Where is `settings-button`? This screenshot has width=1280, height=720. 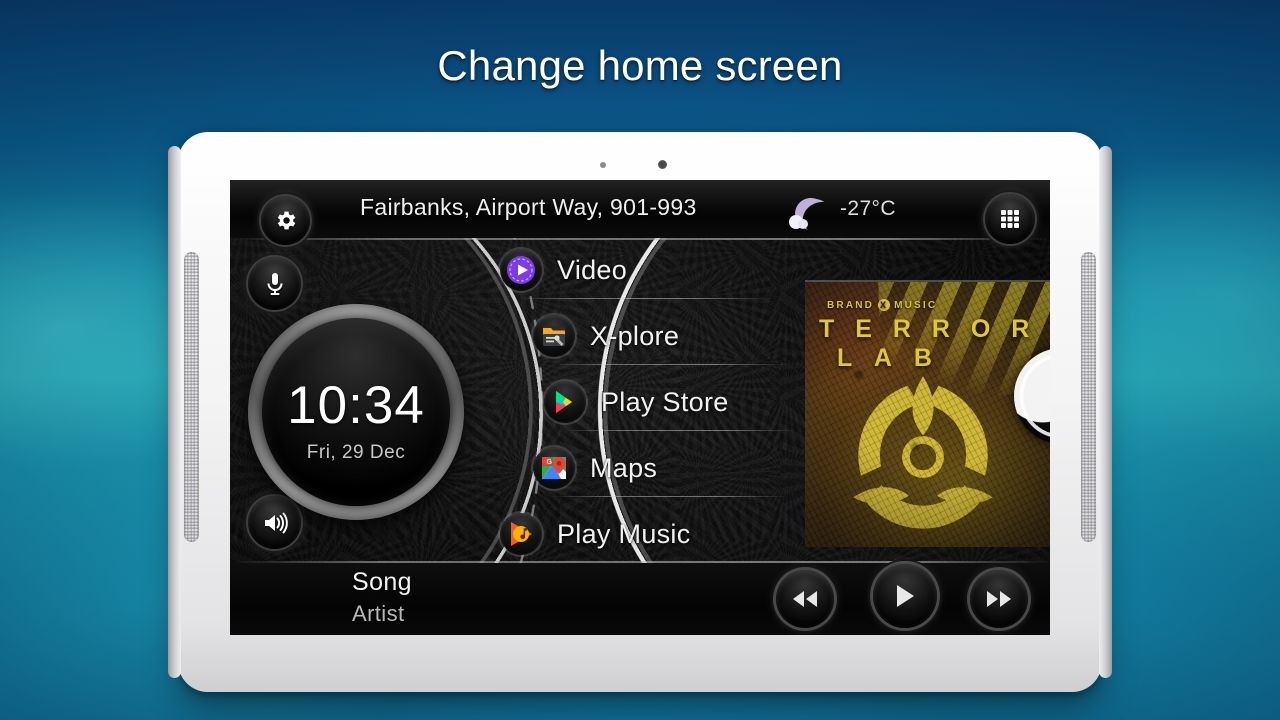
settings-button is located at coordinates (285, 220).